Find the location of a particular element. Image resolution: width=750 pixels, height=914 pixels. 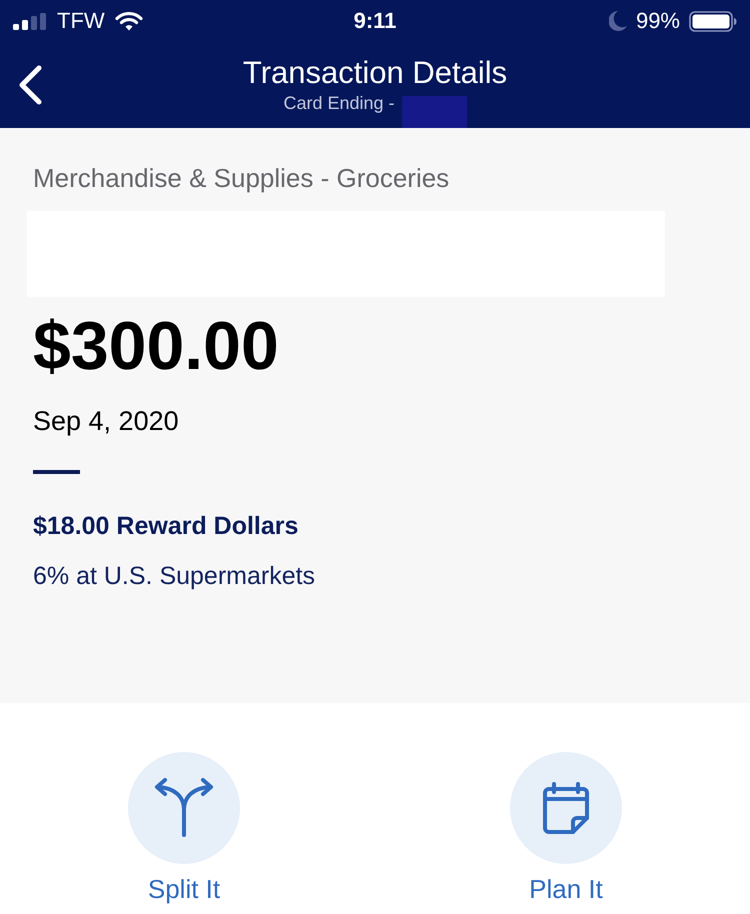

redacted-block is located at coordinates (434, 112).